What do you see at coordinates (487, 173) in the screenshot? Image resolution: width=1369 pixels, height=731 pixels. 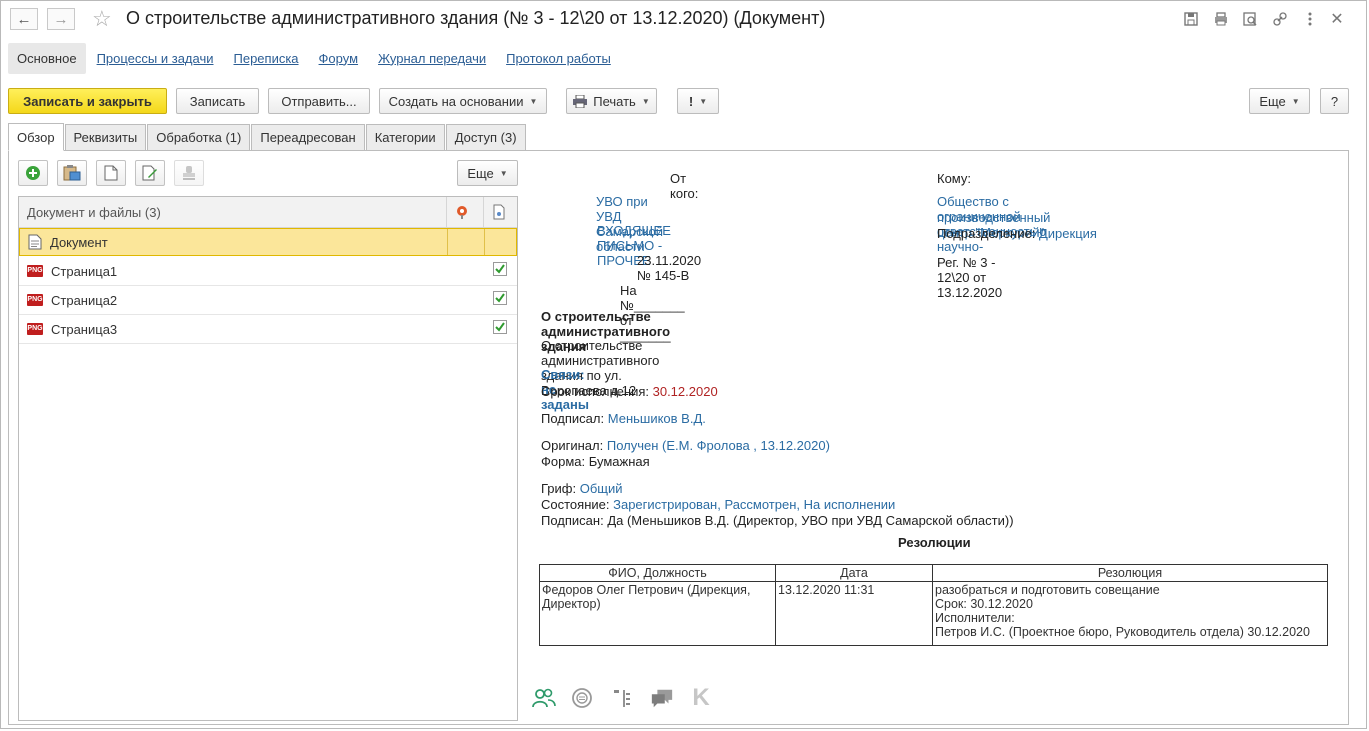 I see `files-more-button: Еще ▼` at bounding box center [487, 173].